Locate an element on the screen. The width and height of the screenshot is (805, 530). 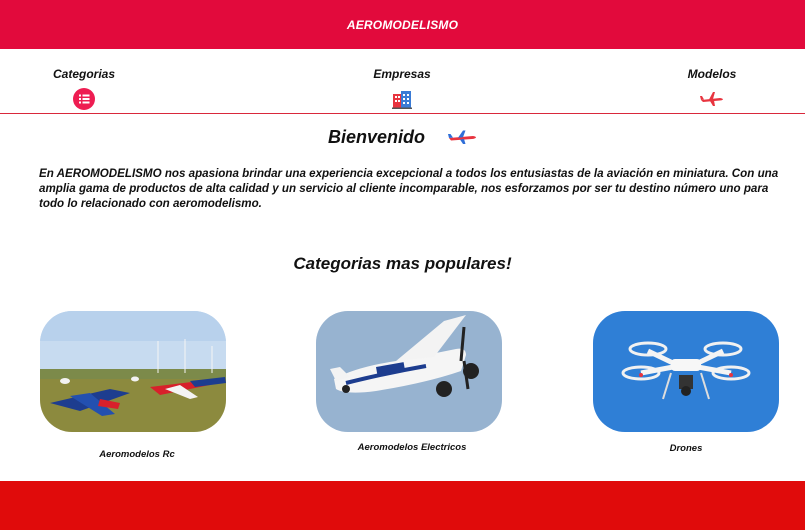
card-label: Drones is located at coordinates (686, 448).